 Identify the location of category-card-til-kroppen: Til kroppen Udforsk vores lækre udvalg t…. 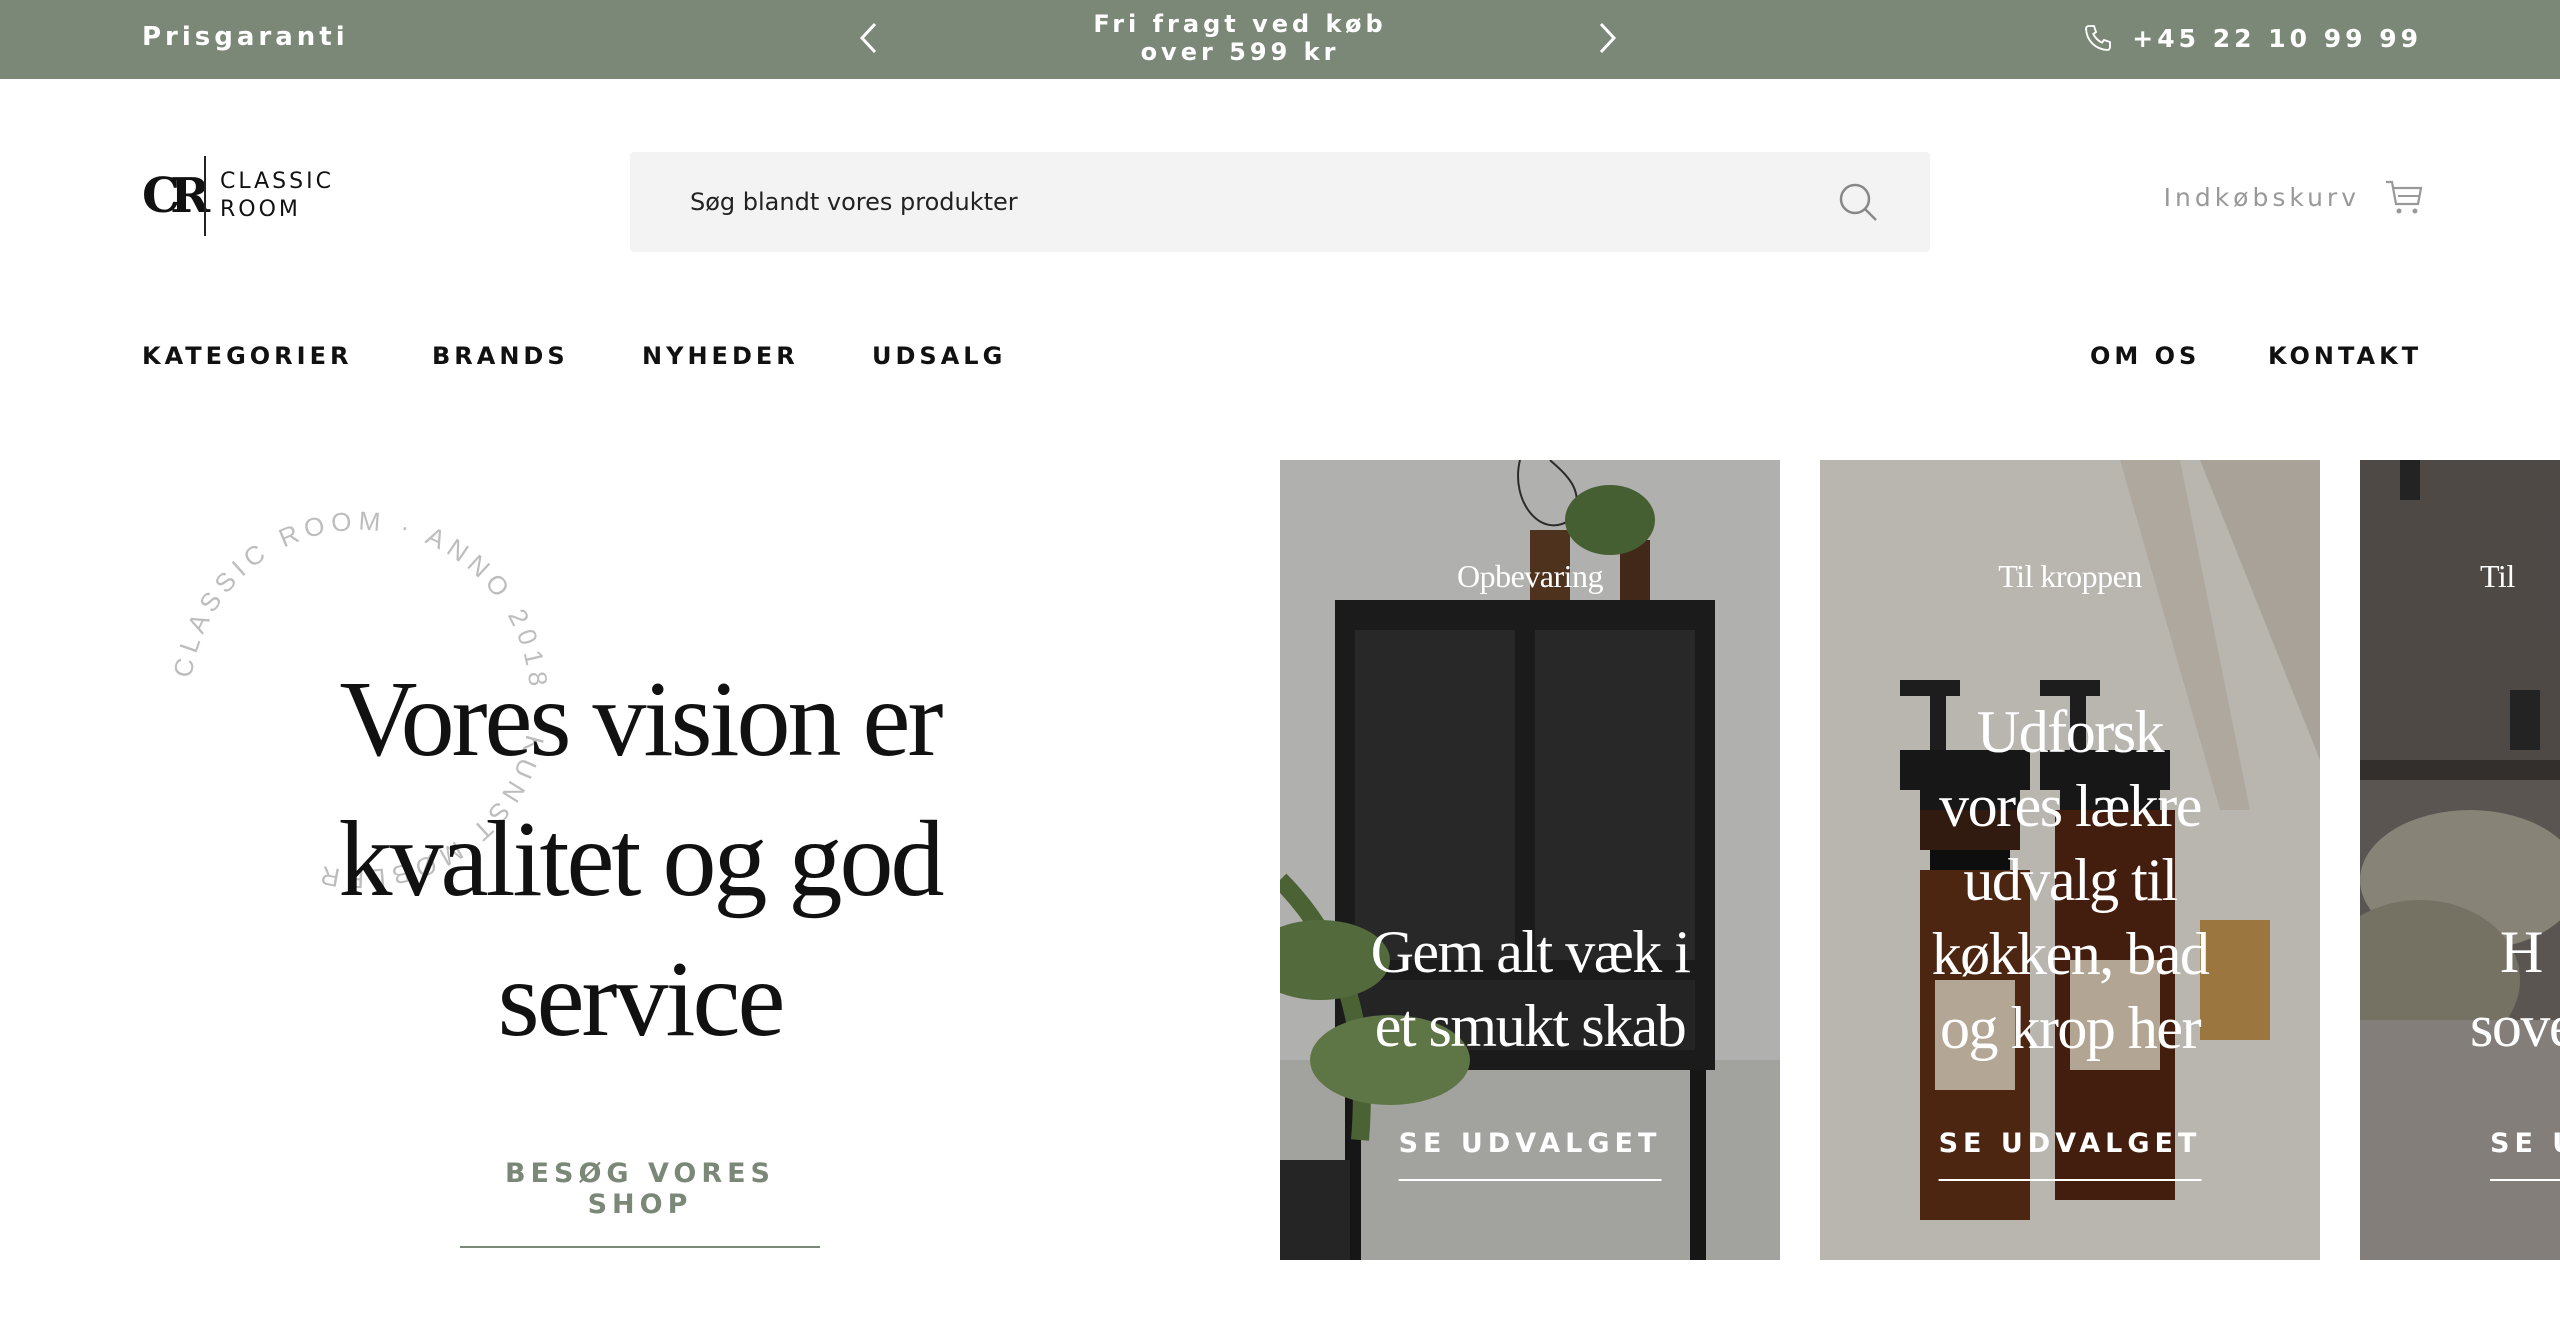
(2070, 860).